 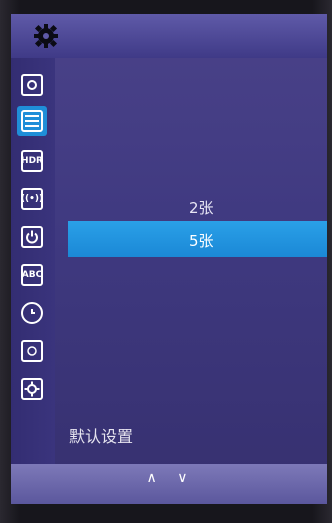 I want to click on broadcast-icon: ((•)), so click(x=32, y=199).